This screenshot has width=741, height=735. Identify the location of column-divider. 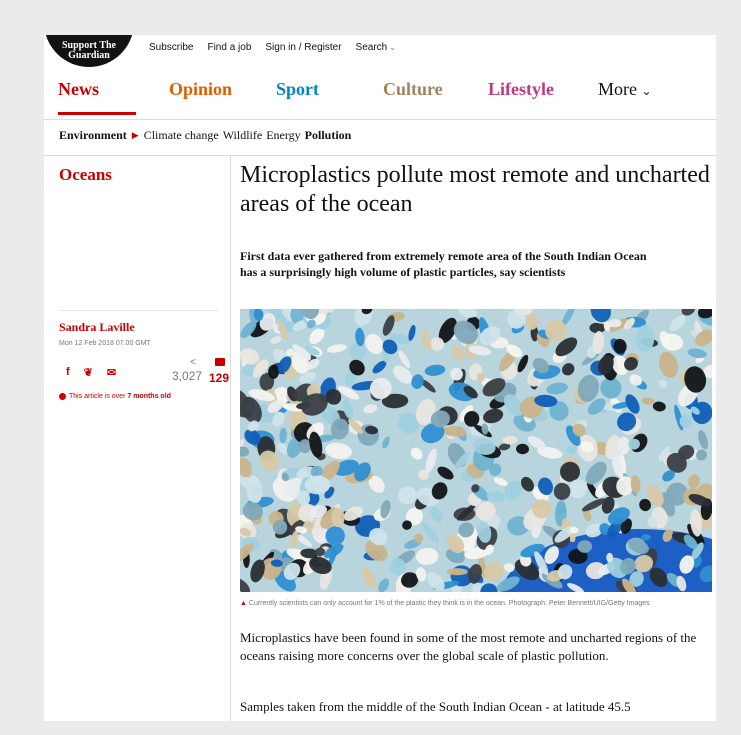
(230, 438).